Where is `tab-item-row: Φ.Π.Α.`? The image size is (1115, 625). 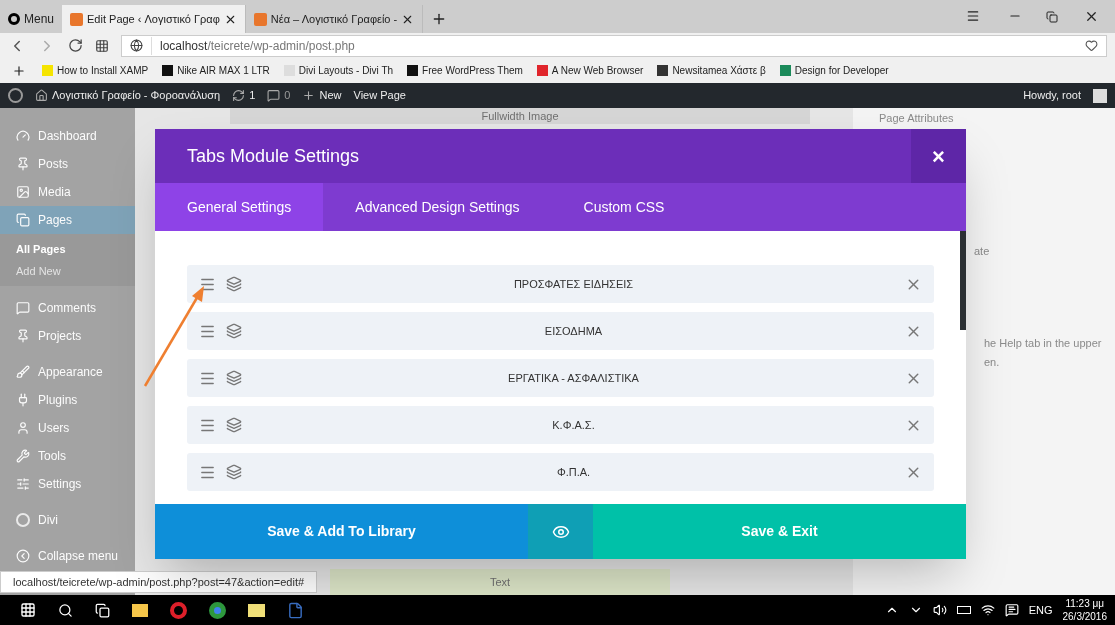 tab-item-row: Φ.Π.Α. is located at coordinates (560, 472).